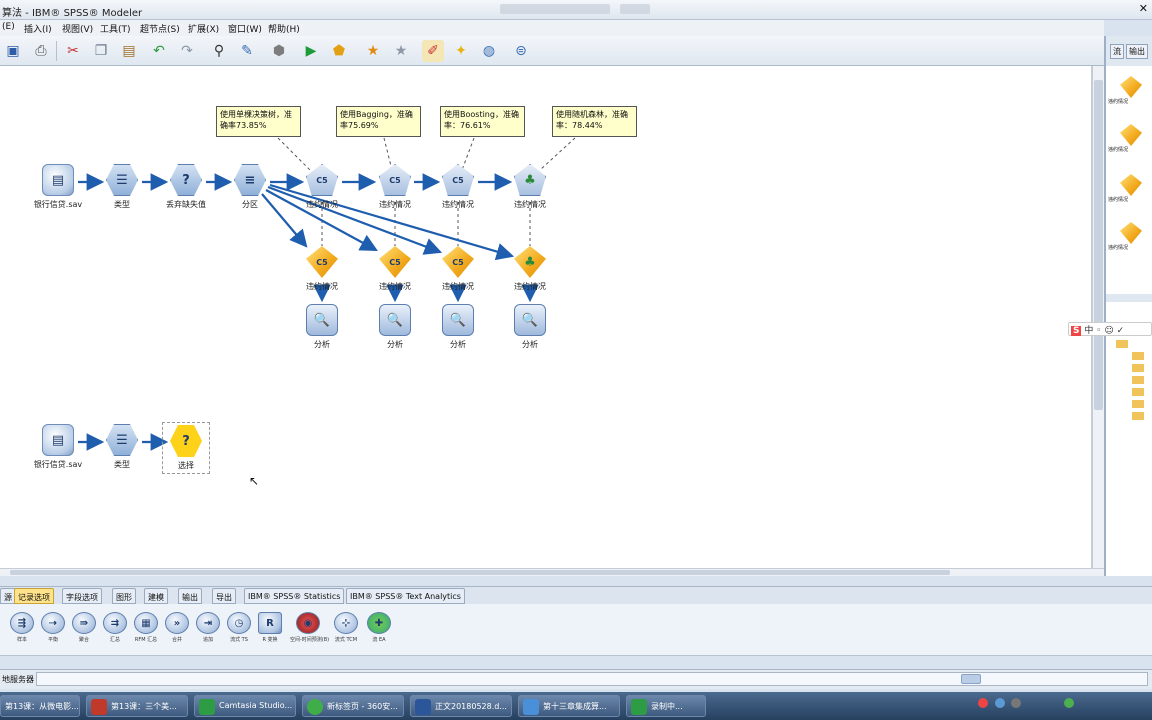 The image size is (1152, 720). I want to click on menu-window: 窗口(W), so click(245, 28).